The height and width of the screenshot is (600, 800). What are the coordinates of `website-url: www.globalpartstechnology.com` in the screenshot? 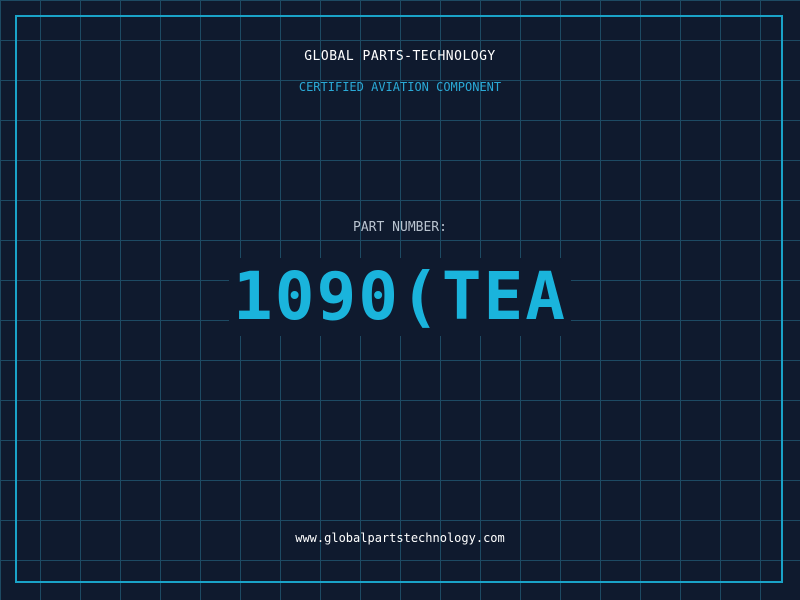 It's located at (400, 538).